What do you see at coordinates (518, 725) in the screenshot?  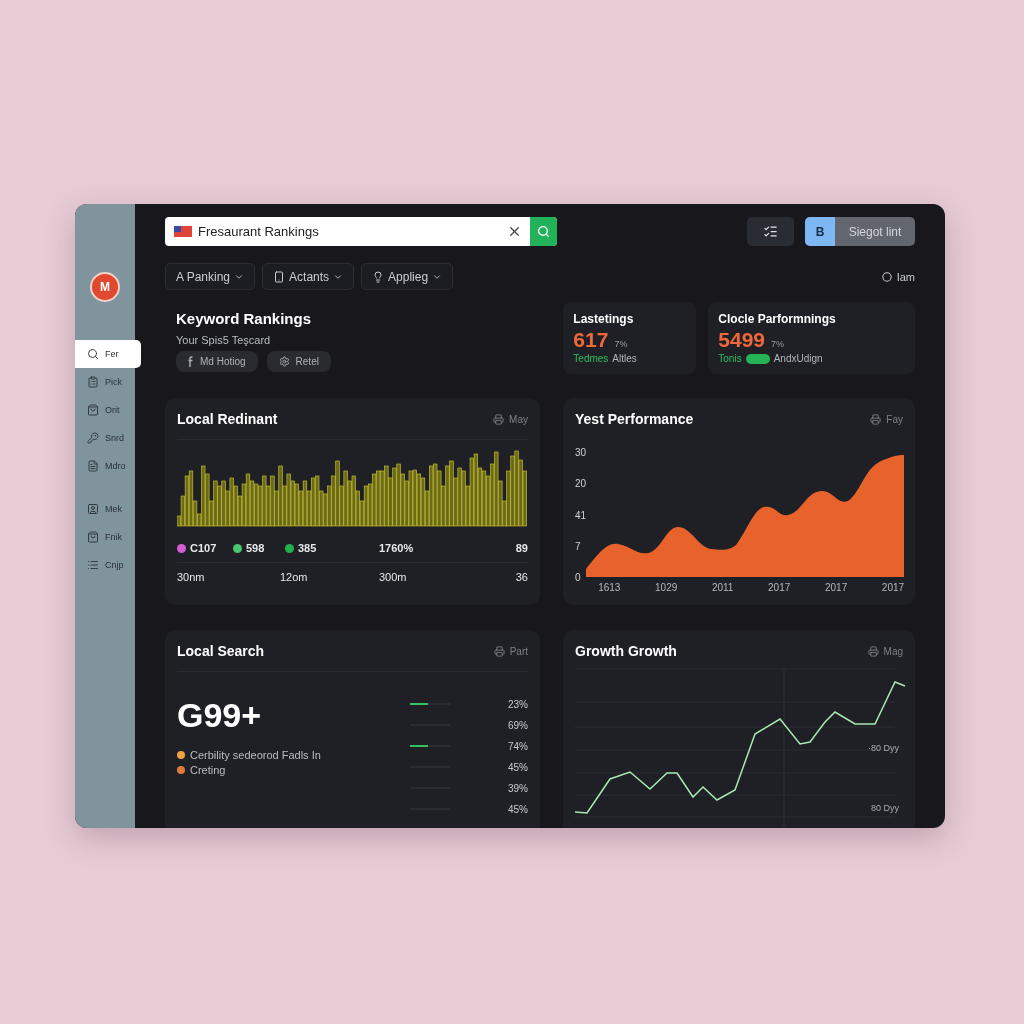 I see `percent-label: 69%` at bounding box center [518, 725].